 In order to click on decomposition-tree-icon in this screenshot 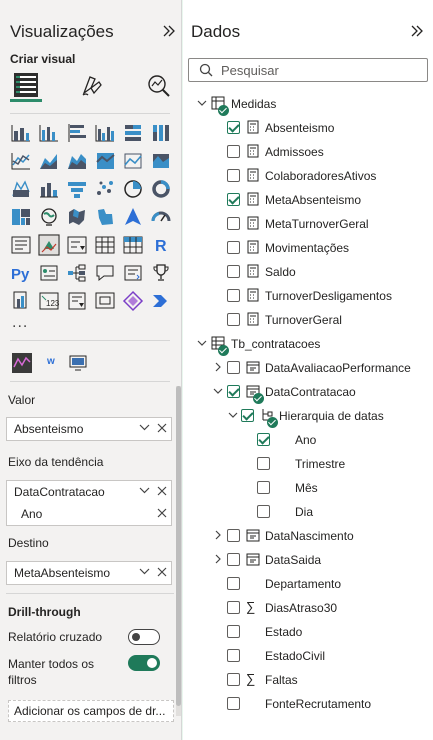, I will do `click(77, 273)`.